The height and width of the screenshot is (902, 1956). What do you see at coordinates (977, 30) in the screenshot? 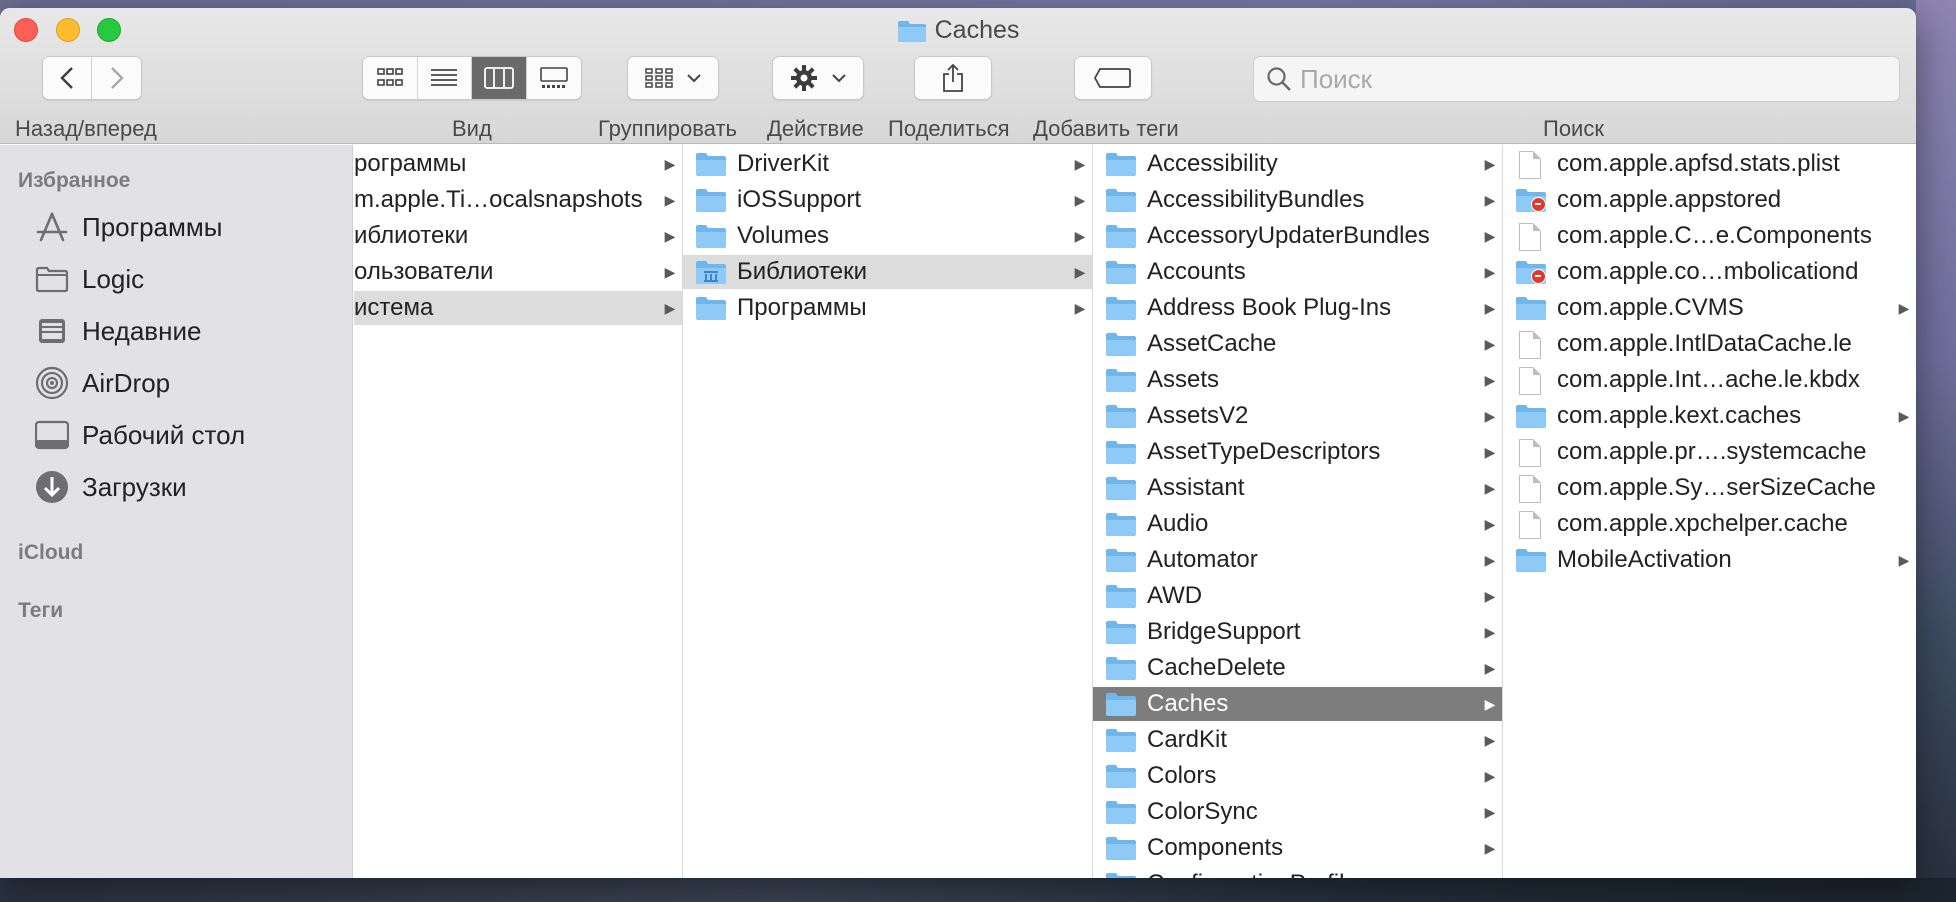
I see `window-title-text: Caches` at bounding box center [977, 30].